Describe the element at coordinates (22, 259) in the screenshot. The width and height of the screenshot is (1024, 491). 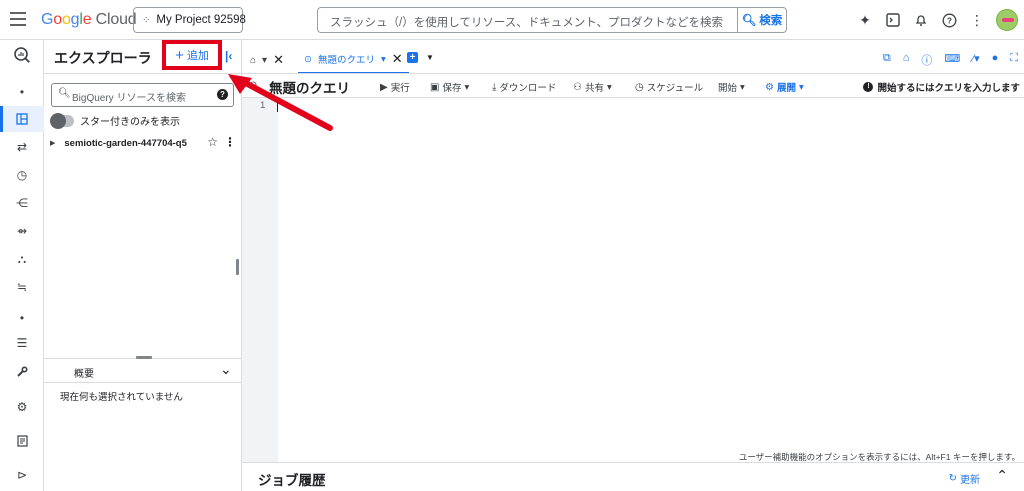
I see `graph-icon: ⛬` at that location.